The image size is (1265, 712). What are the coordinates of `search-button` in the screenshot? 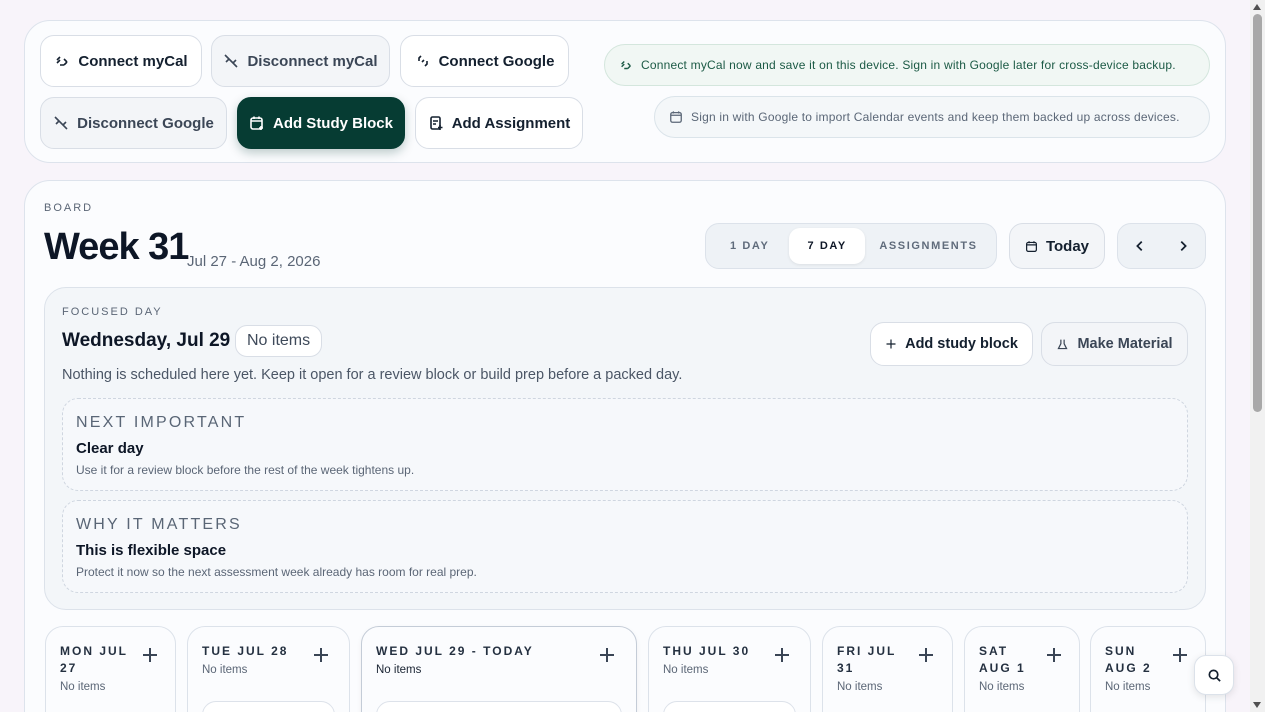 It's located at (1214, 675).